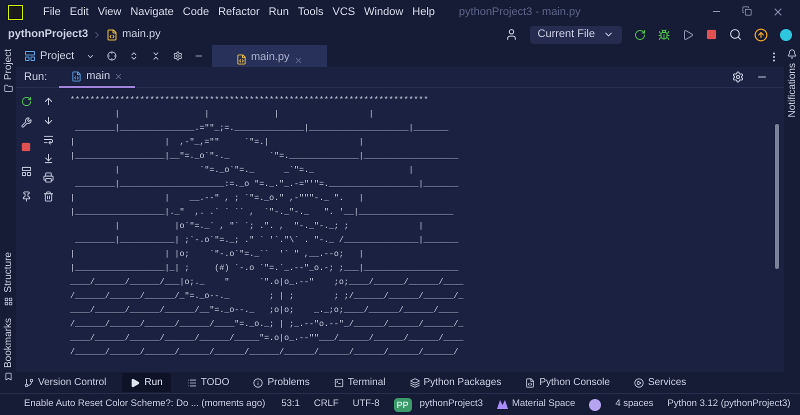  Describe the element at coordinates (660, 382) in the screenshot. I see `tool-window-button: Services` at that location.